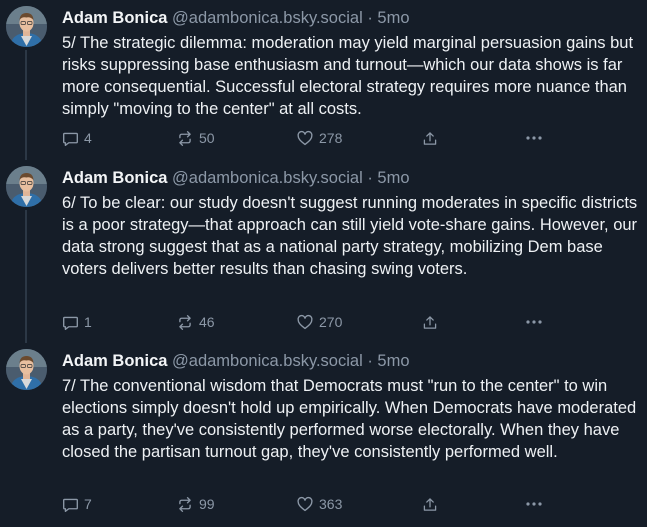  What do you see at coordinates (195, 138) in the screenshot?
I see `repost-button: 50` at bounding box center [195, 138].